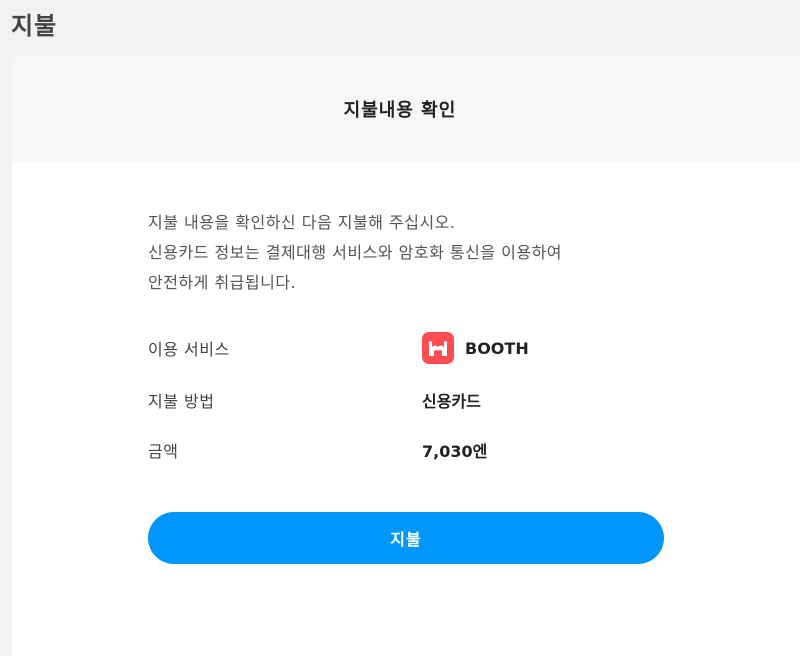  What do you see at coordinates (497, 348) in the screenshot?
I see `service-name: BOOTH` at bounding box center [497, 348].